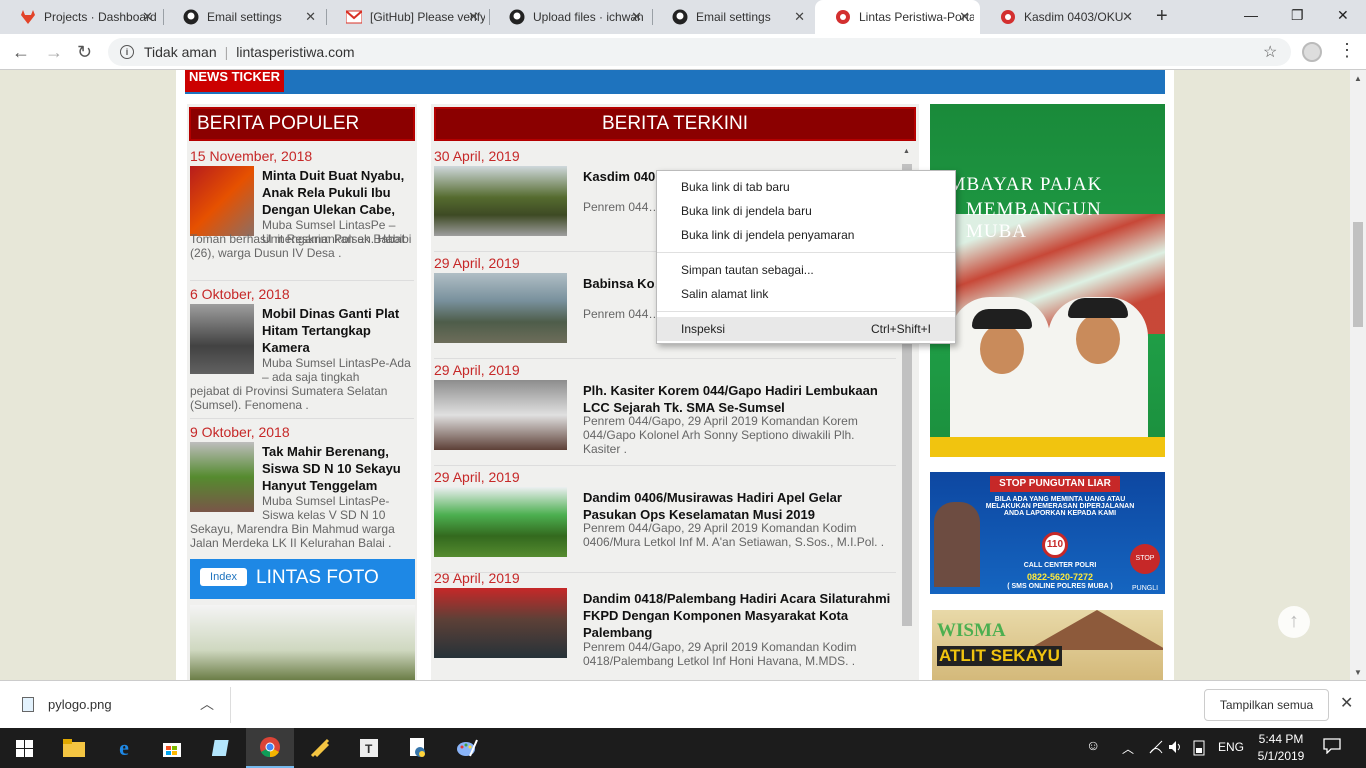 The width and height of the screenshot is (1366, 768). Describe the element at coordinates (1176, 748) in the screenshot. I see `volume-icon` at that location.